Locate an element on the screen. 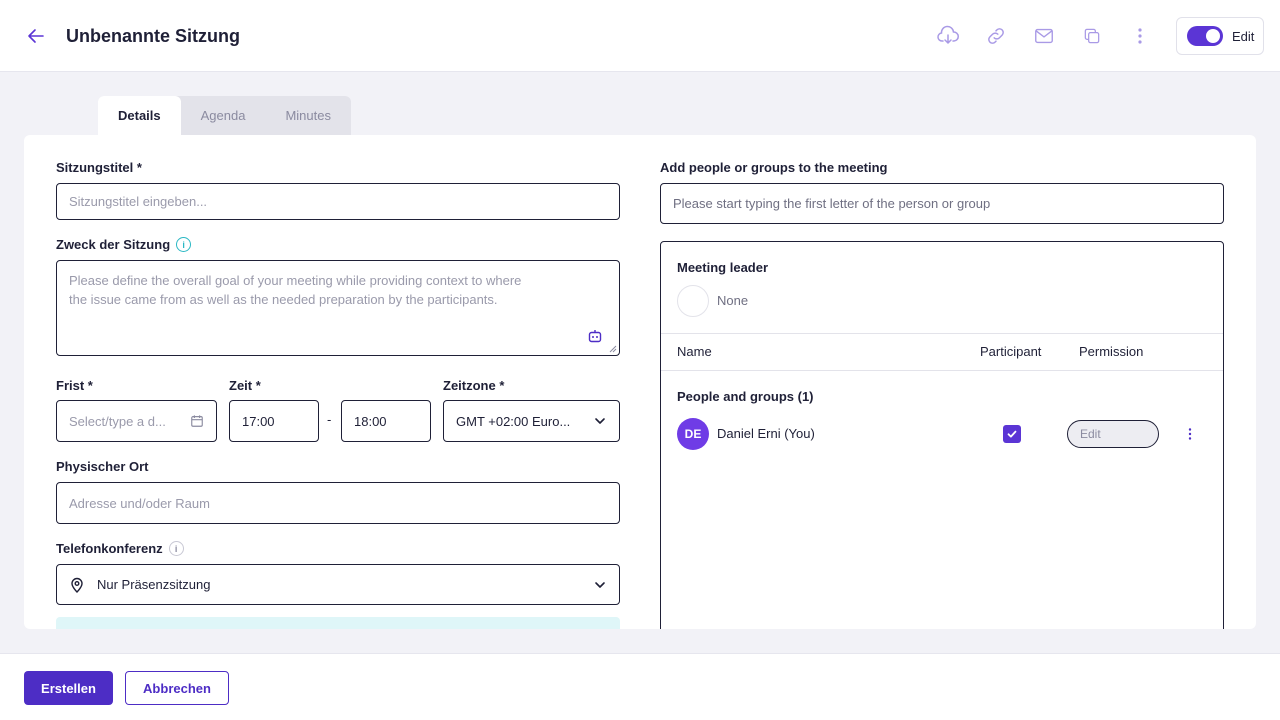 Image resolution: width=1280 pixels, height=720 pixels. create-button: Erstellen is located at coordinates (68, 688).